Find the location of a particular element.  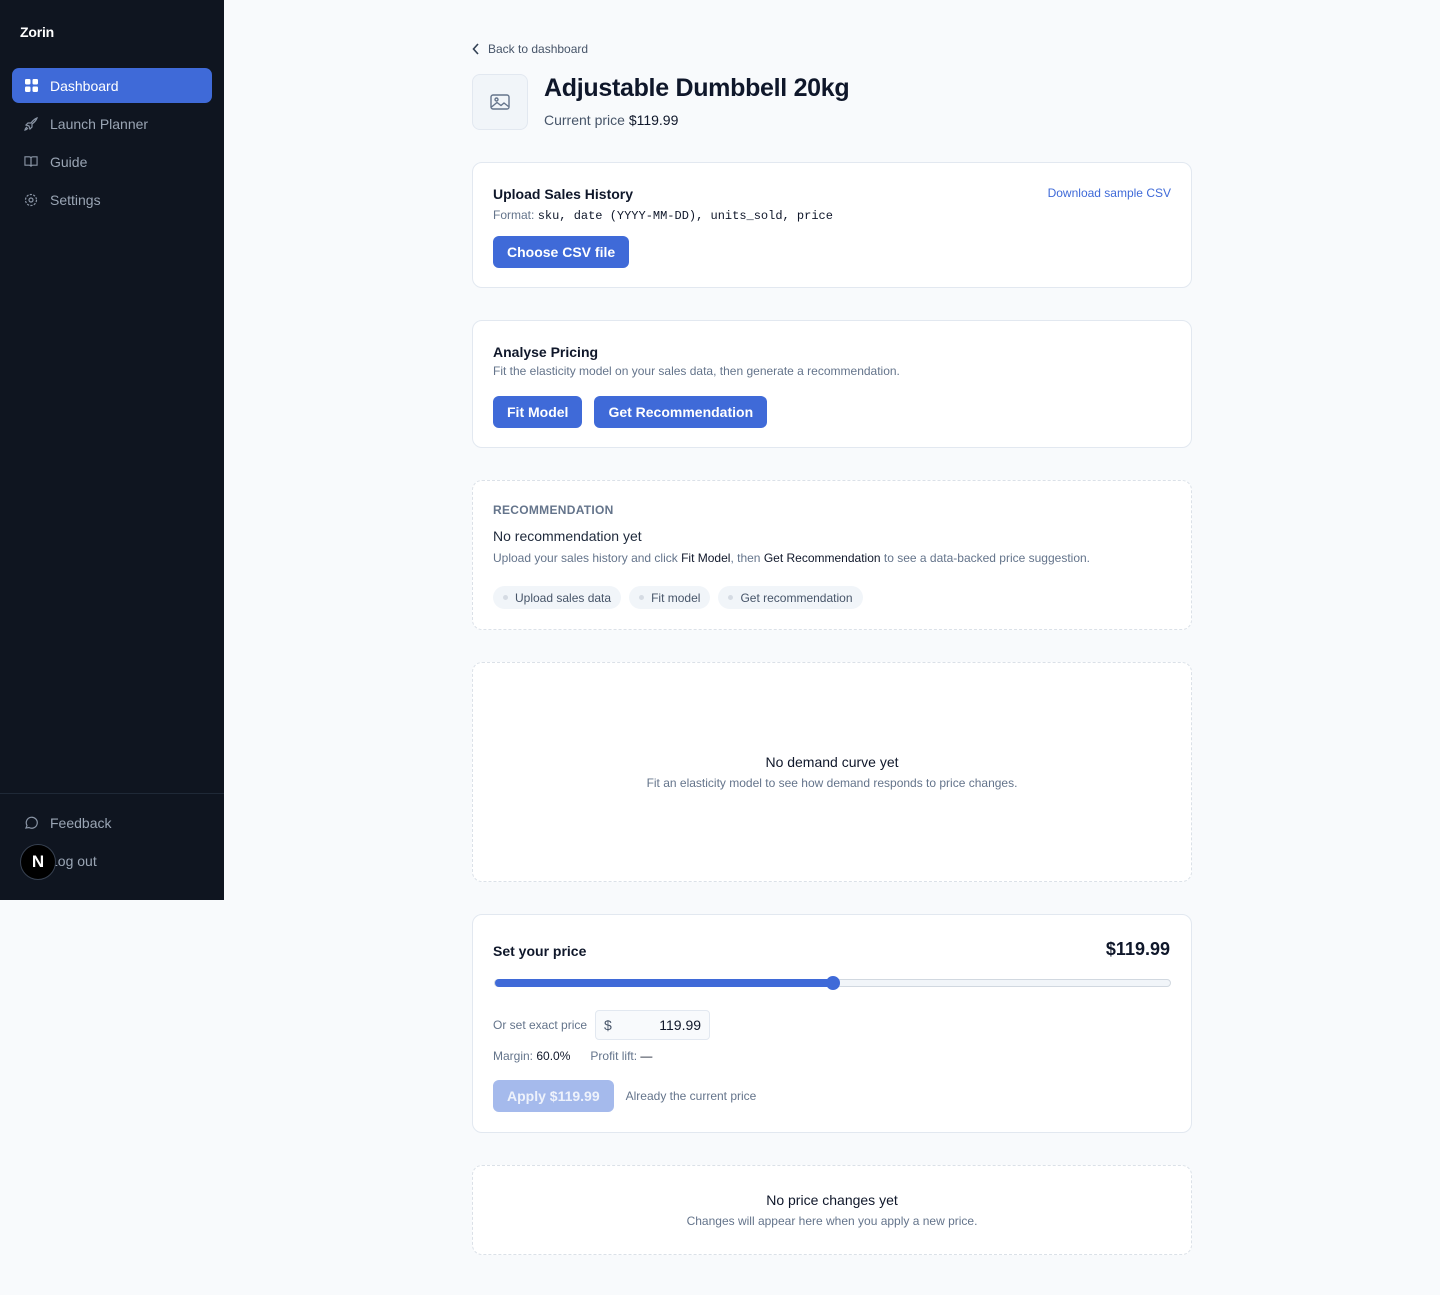

avatar: N is located at coordinates (38, 862).